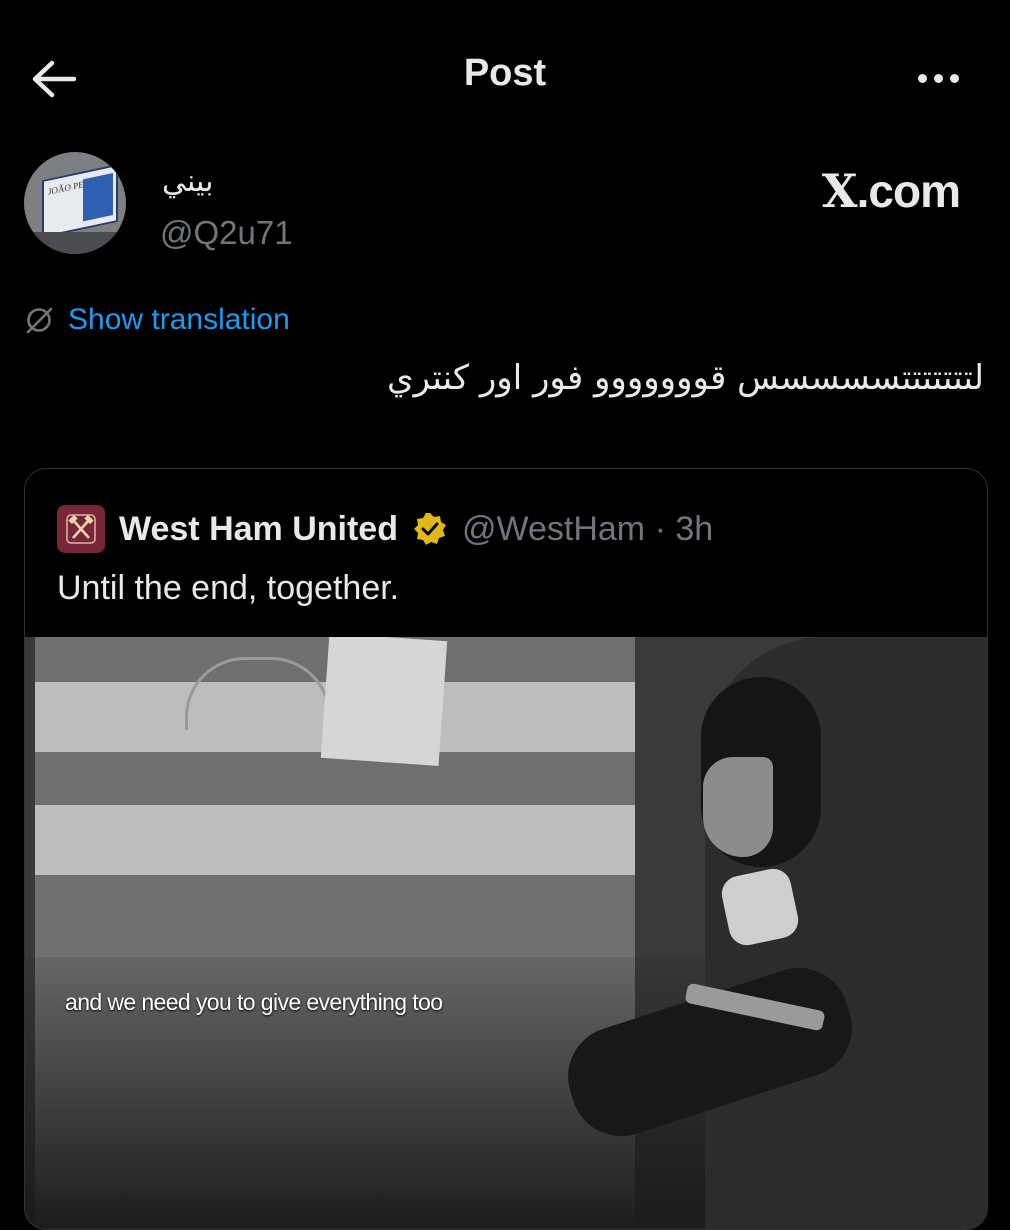 The width and height of the screenshot is (1010, 1230). I want to click on page-title: Post, so click(505, 73).